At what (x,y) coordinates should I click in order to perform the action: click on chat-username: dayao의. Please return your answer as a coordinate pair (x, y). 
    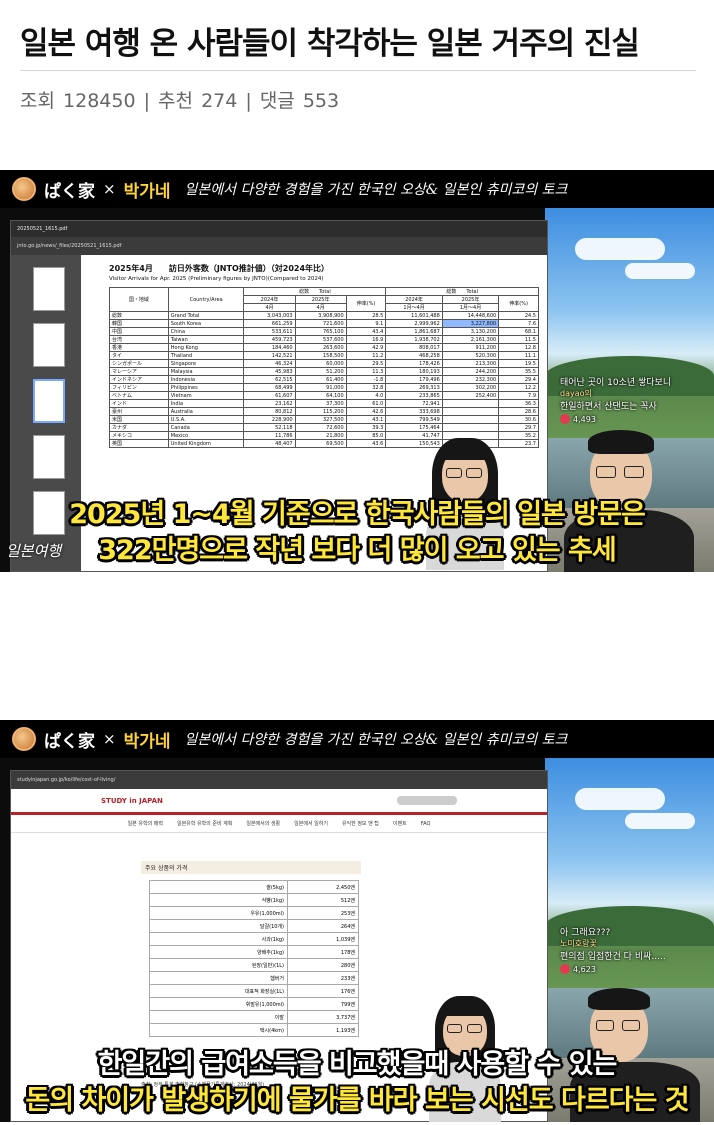
    Looking at the image, I should click on (576, 393).